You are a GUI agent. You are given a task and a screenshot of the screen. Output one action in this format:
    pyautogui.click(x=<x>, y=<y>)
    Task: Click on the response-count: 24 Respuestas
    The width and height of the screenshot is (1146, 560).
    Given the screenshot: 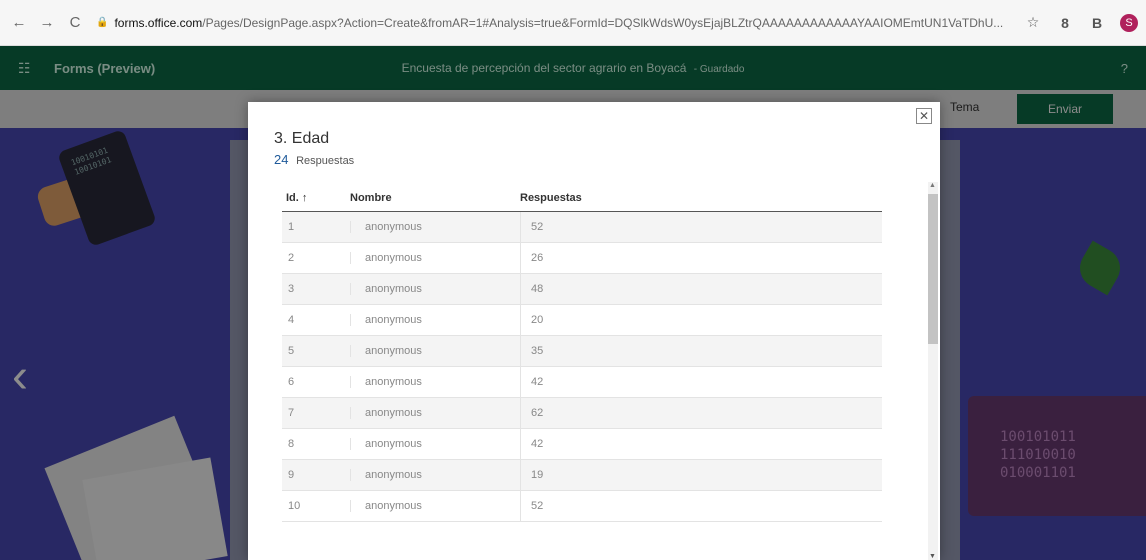 What is the action you would take?
    pyautogui.click(x=314, y=159)
    